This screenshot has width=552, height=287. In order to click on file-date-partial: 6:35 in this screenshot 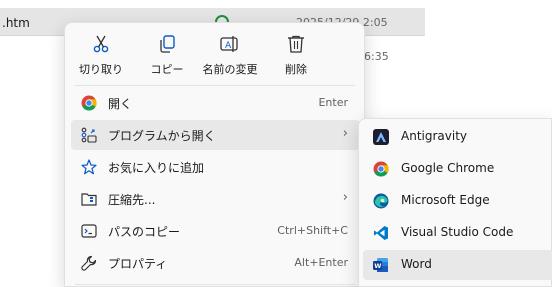, I will do `click(376, 56)`.